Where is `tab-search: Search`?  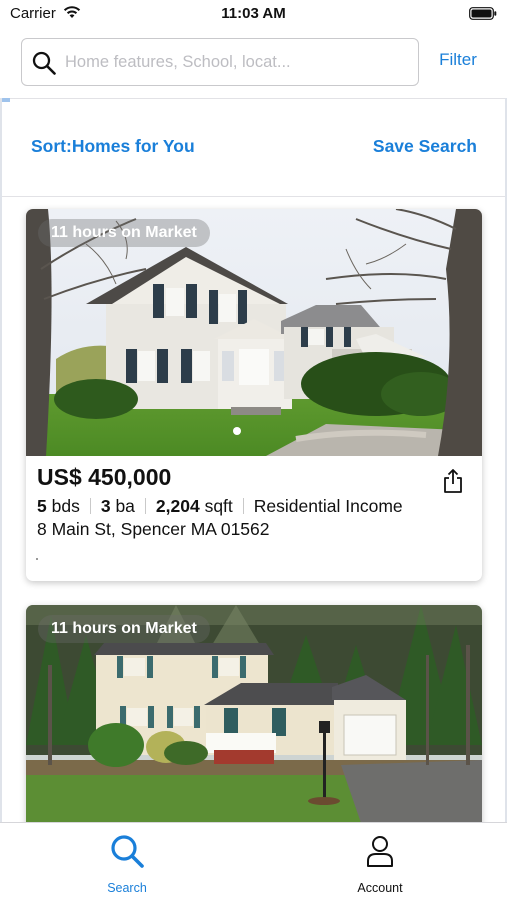 tab-search: Search is located at coordinates (127, 861).